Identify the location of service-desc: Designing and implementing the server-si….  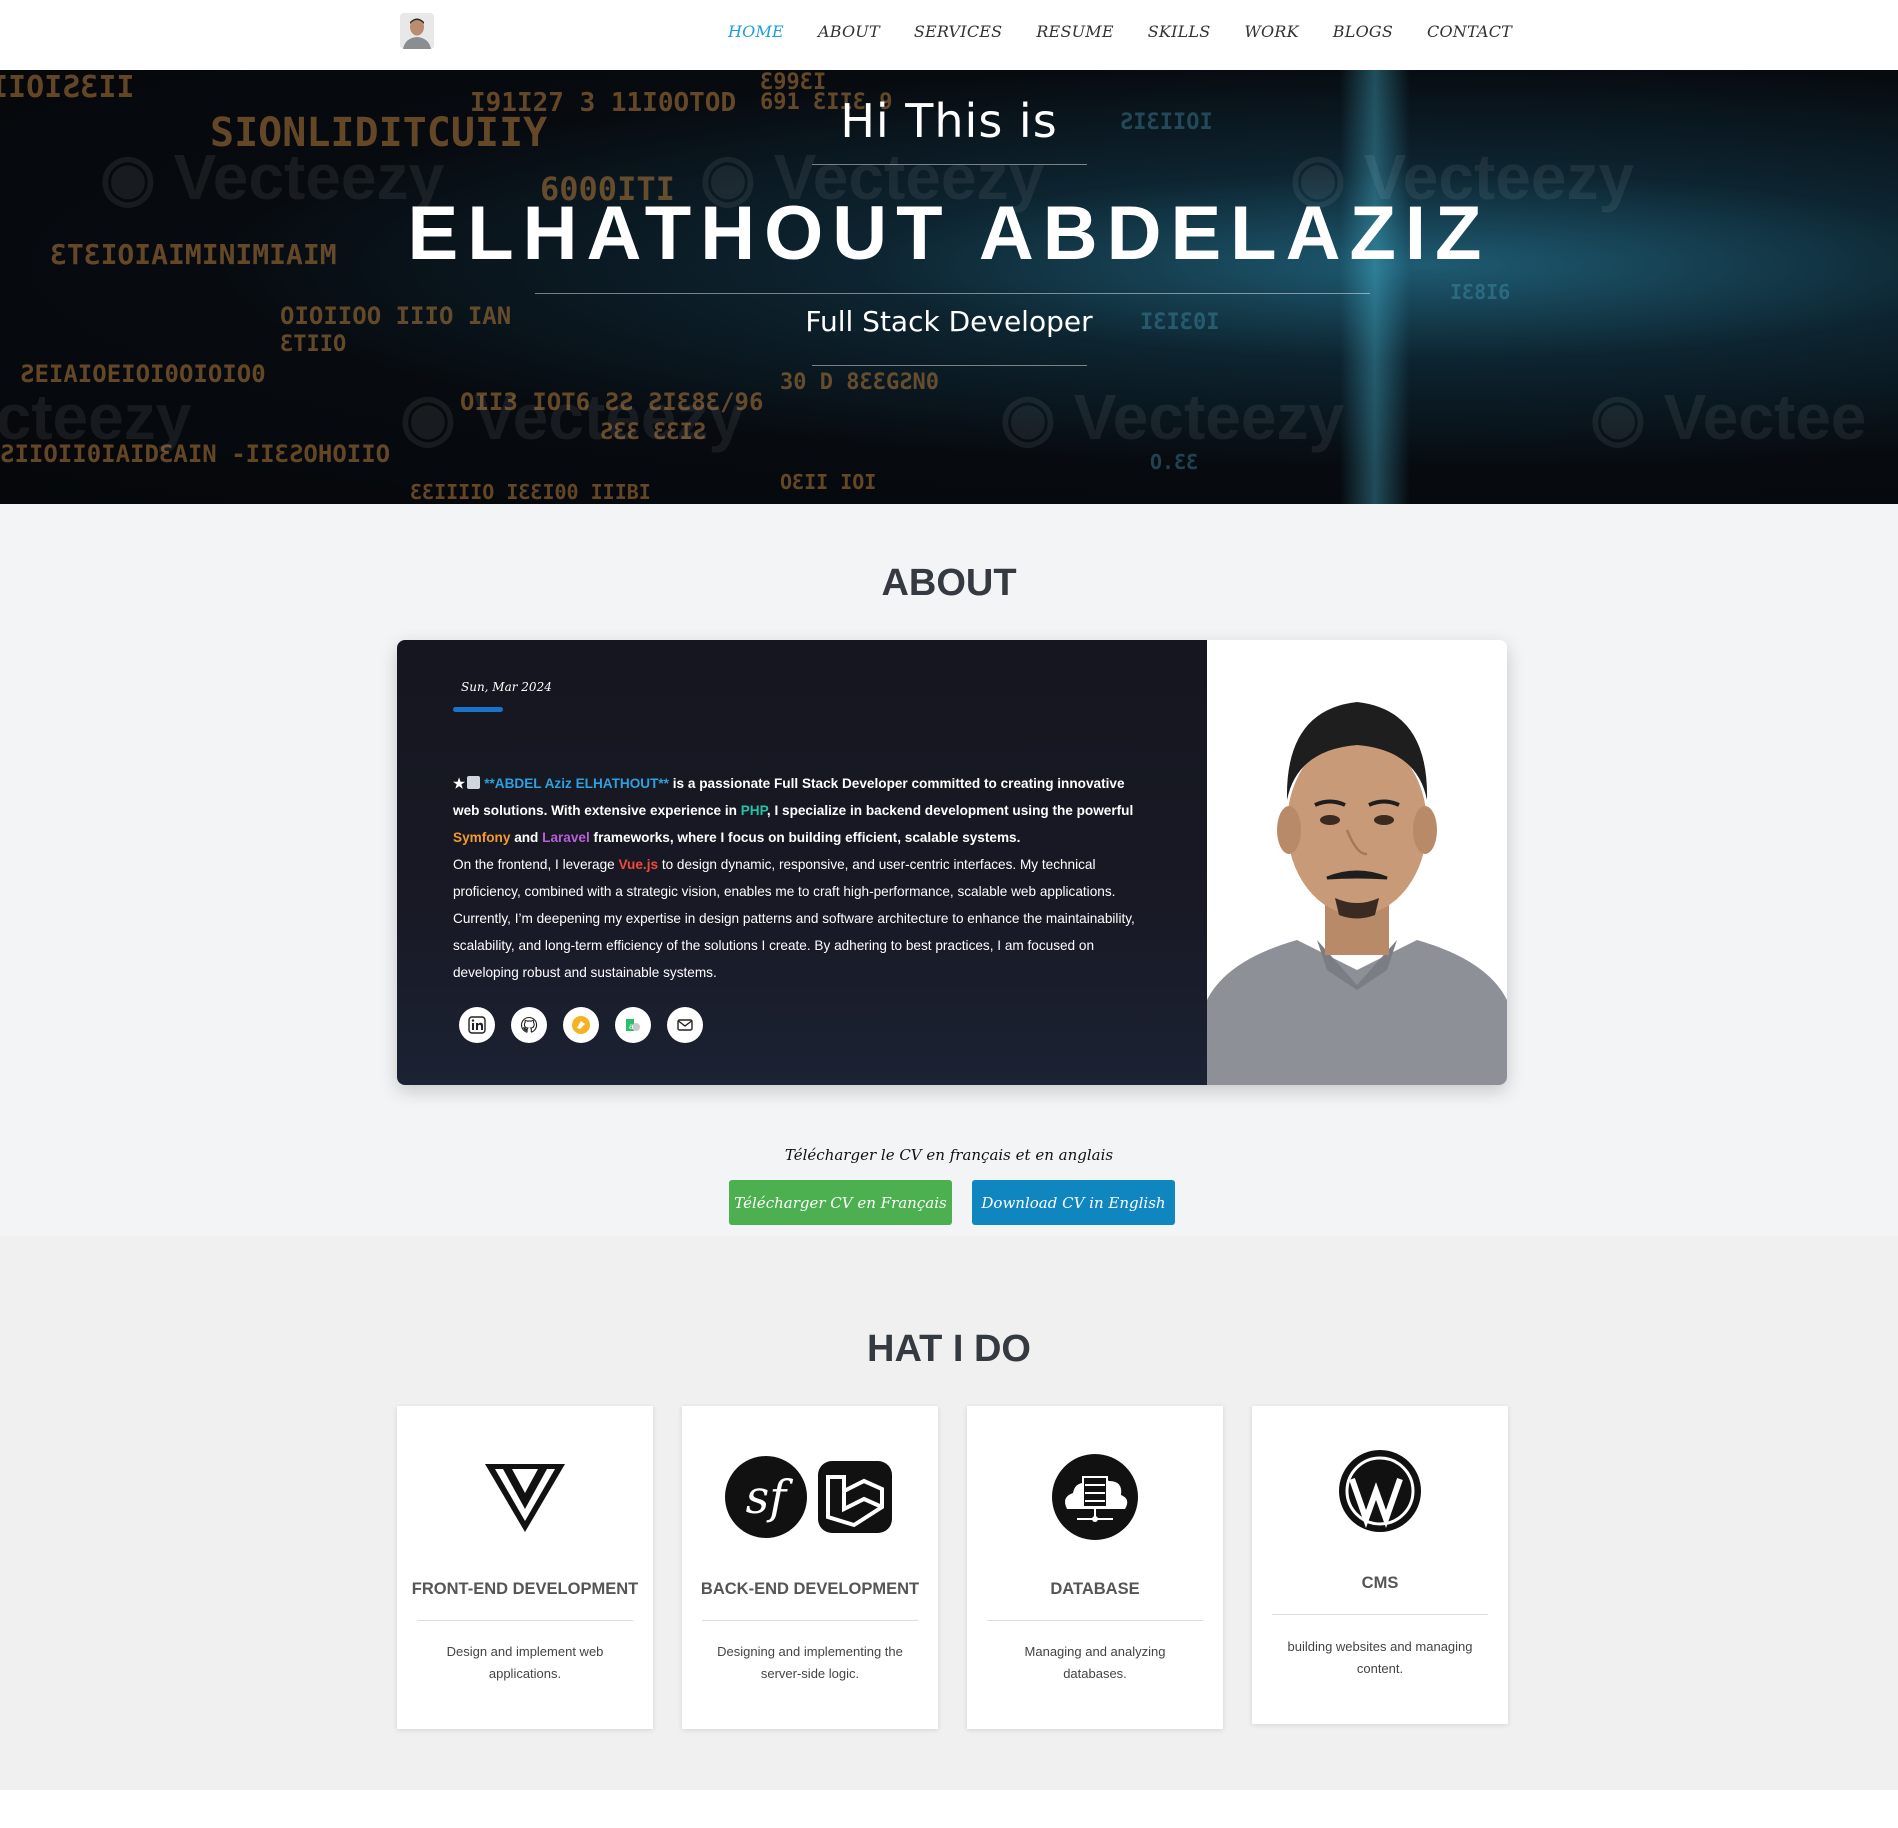
(810, 1662).